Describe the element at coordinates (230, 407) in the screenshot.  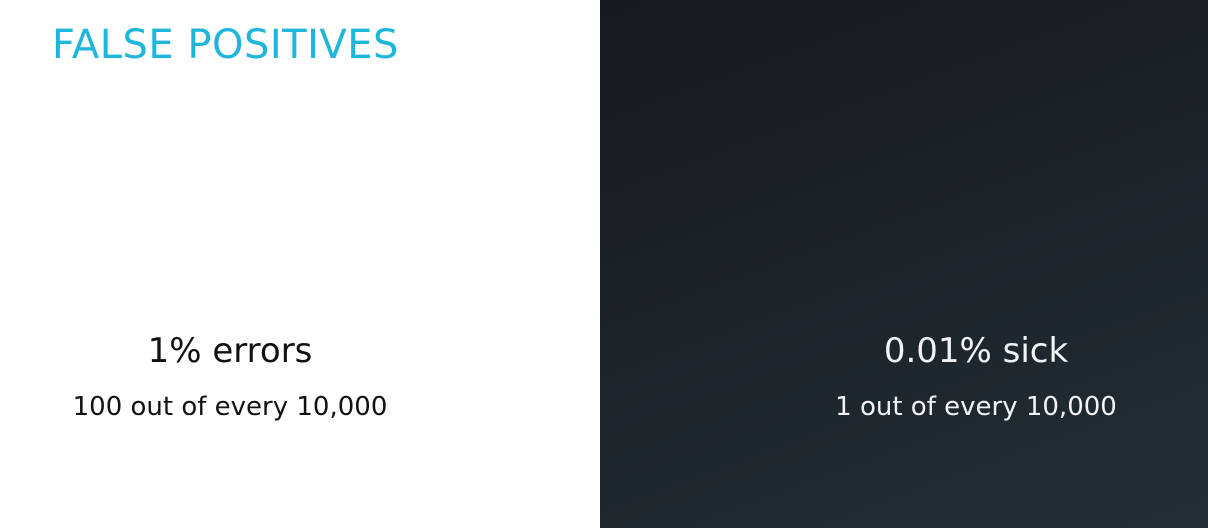
I see `errors-detail: 100 out of every 10,000` at that location.